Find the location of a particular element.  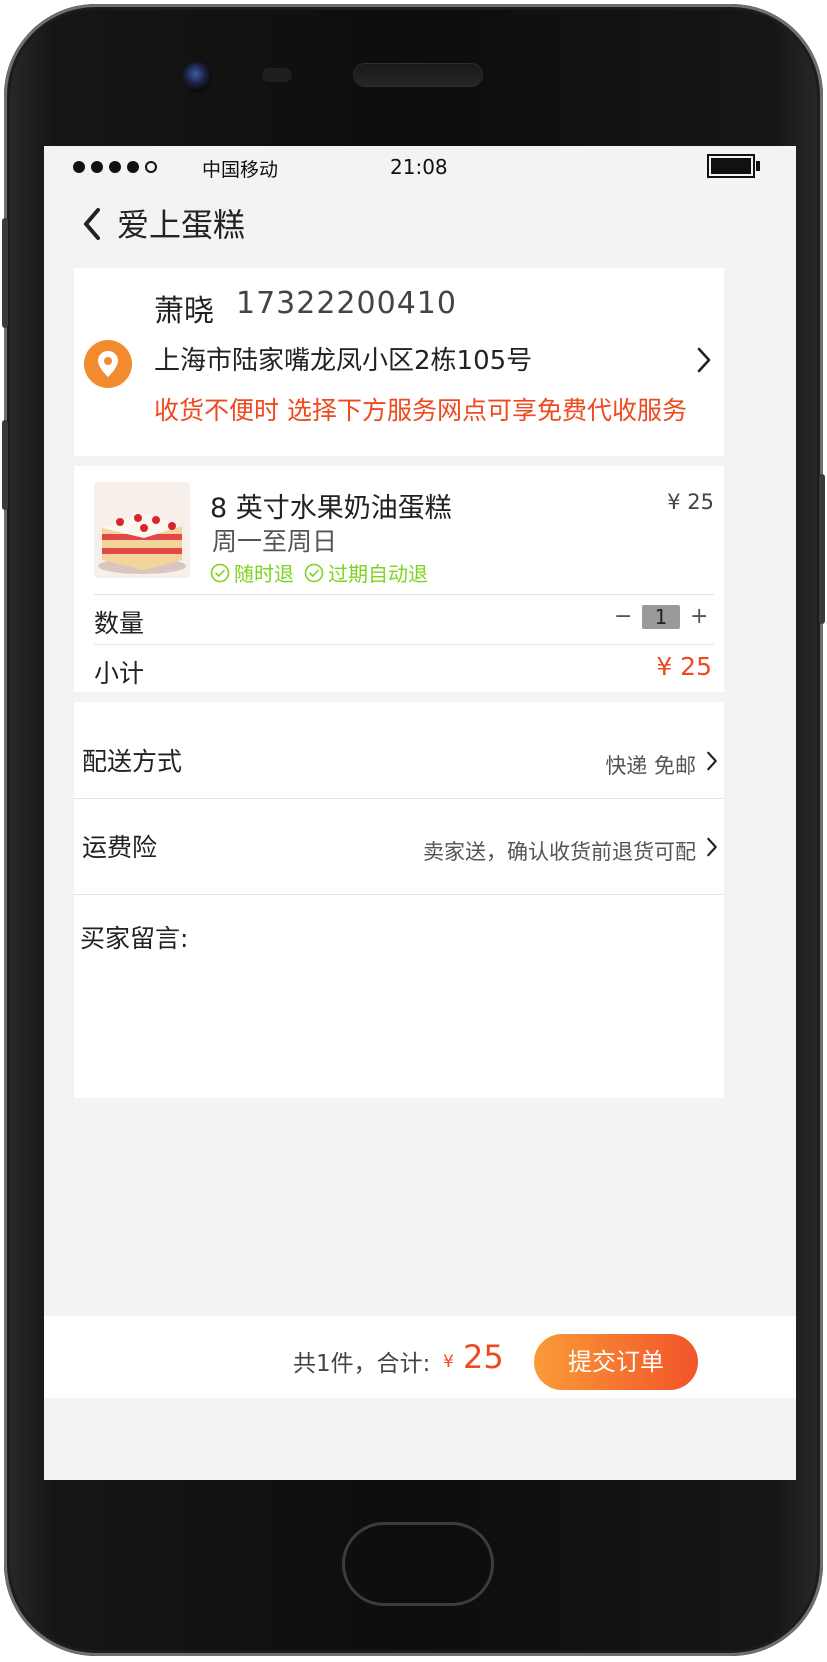

earpiece-speaker is located at coordinates (418, 75).